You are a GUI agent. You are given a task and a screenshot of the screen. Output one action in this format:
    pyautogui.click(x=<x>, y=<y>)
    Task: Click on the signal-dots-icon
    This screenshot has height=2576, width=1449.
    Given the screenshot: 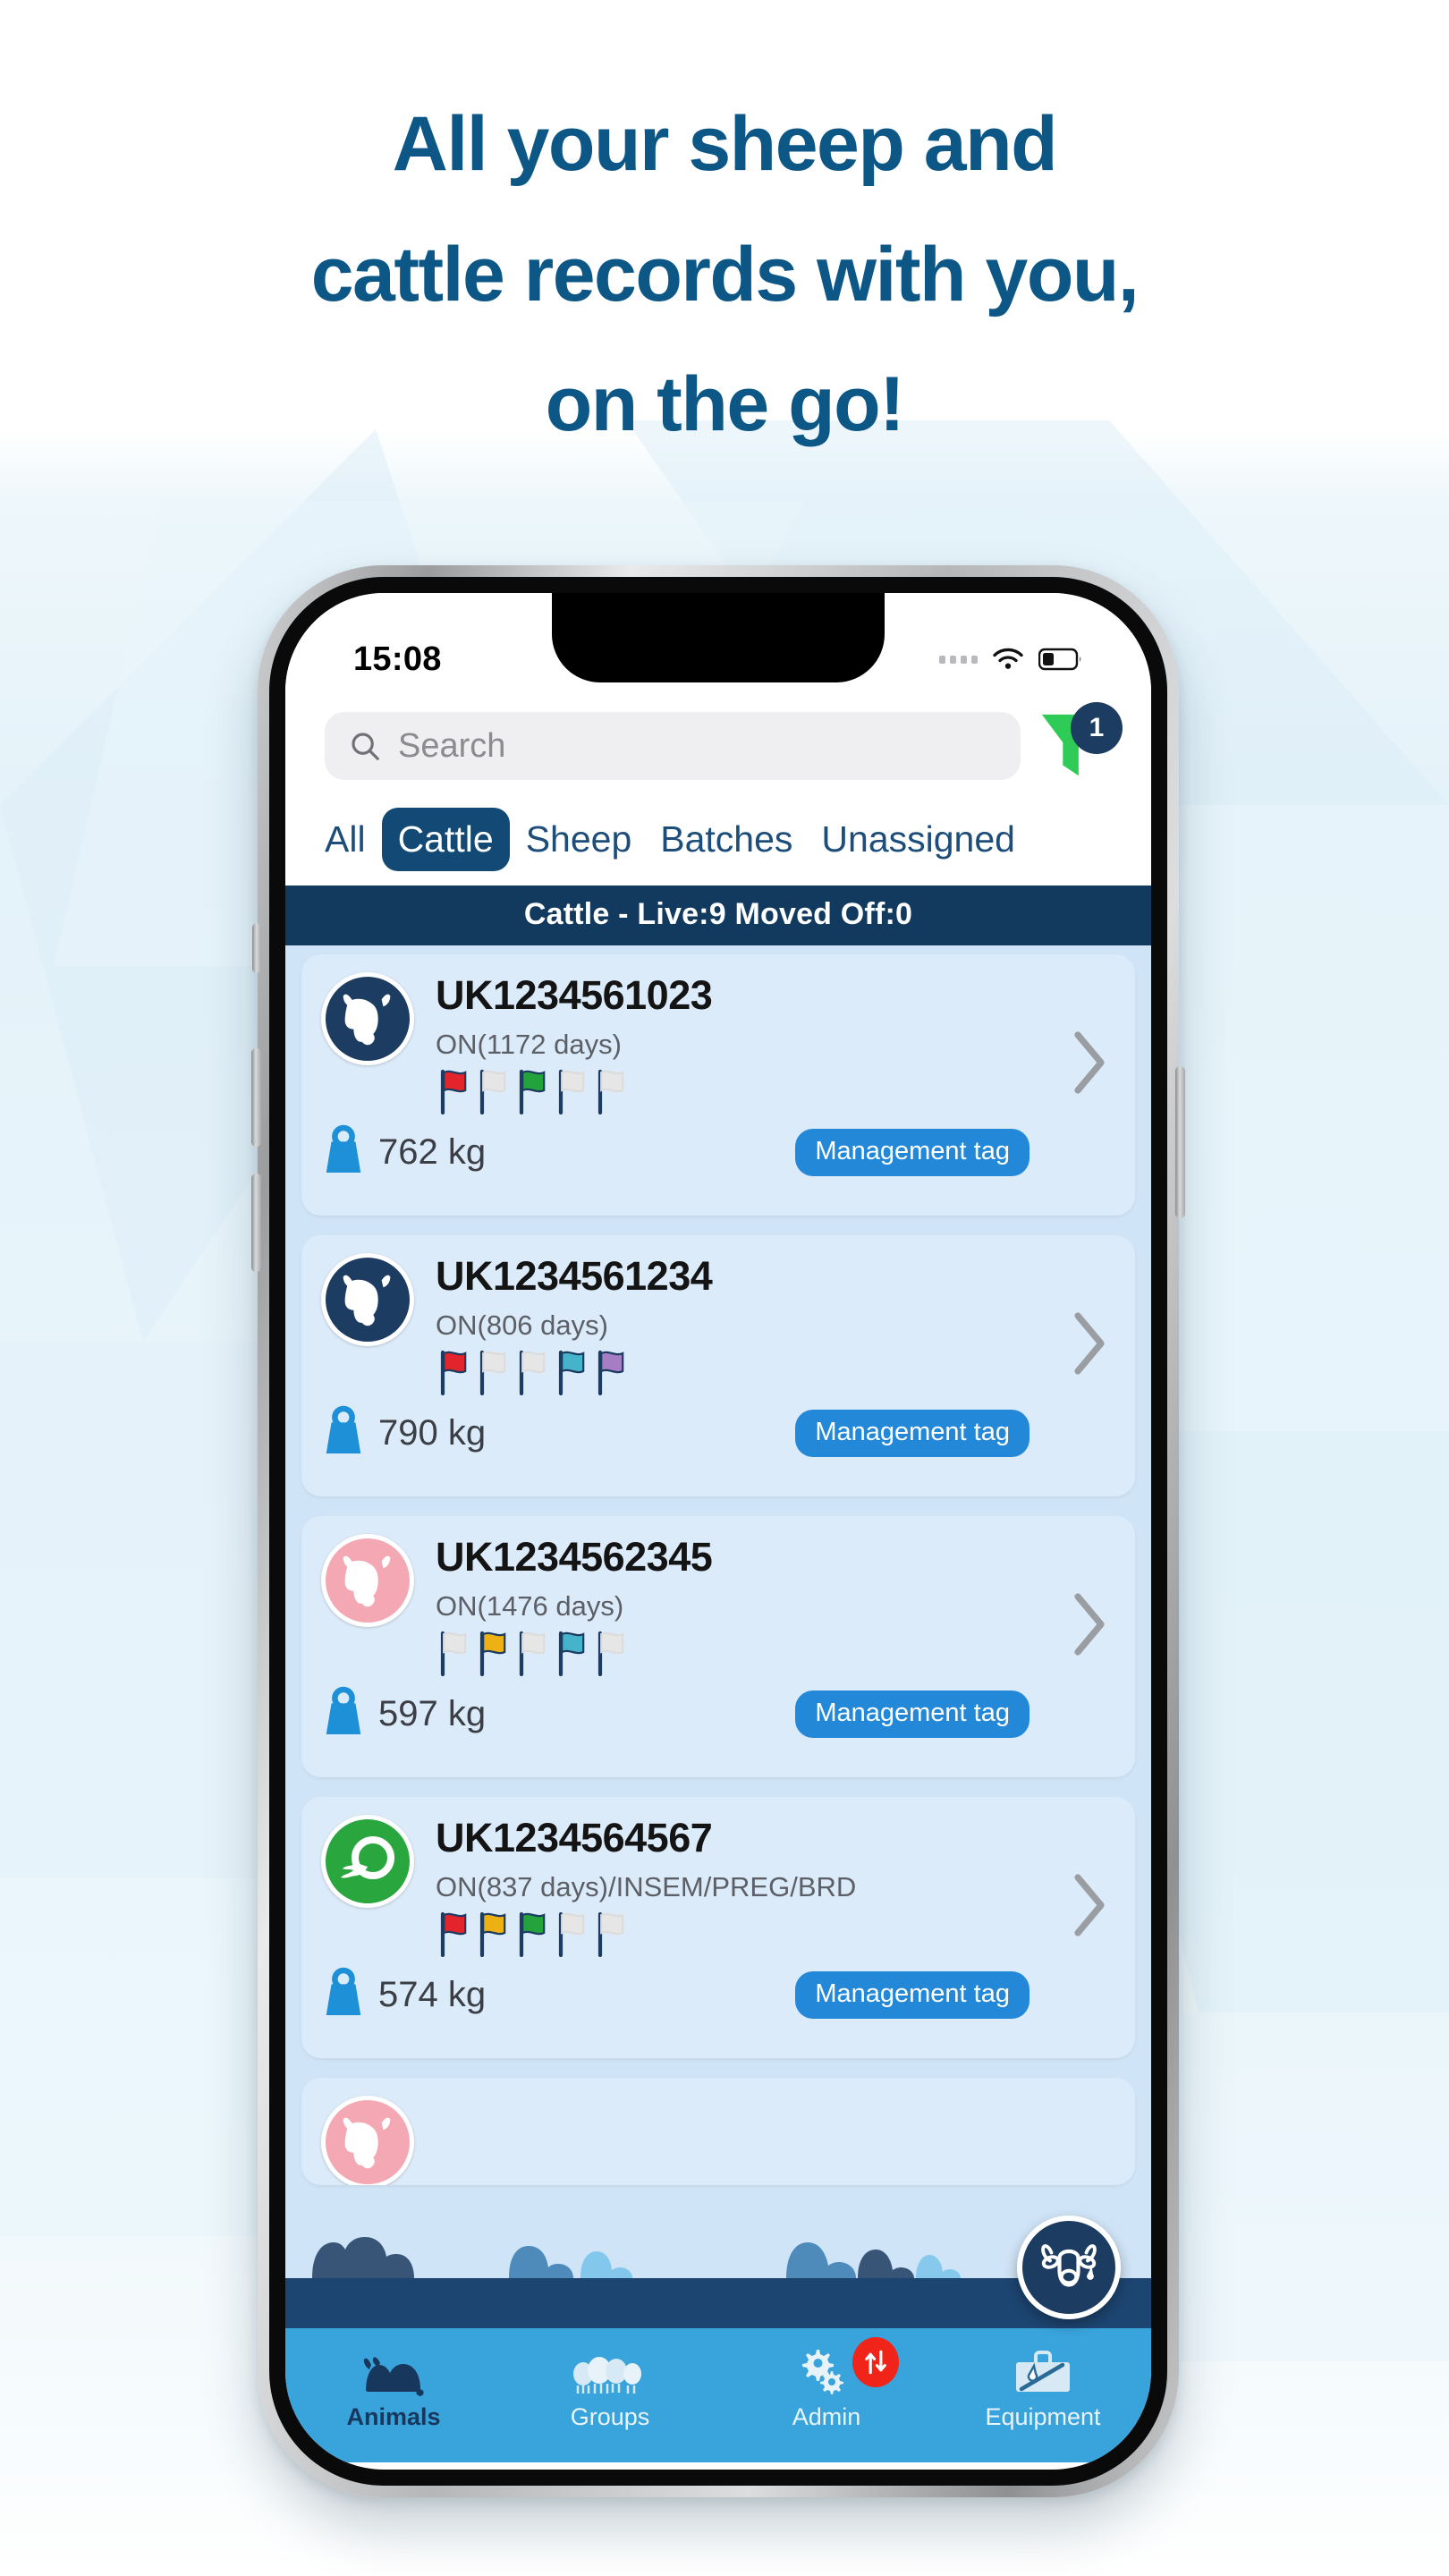 What is the action you would take?
    pyautogui.click(x=958, y=659)
    